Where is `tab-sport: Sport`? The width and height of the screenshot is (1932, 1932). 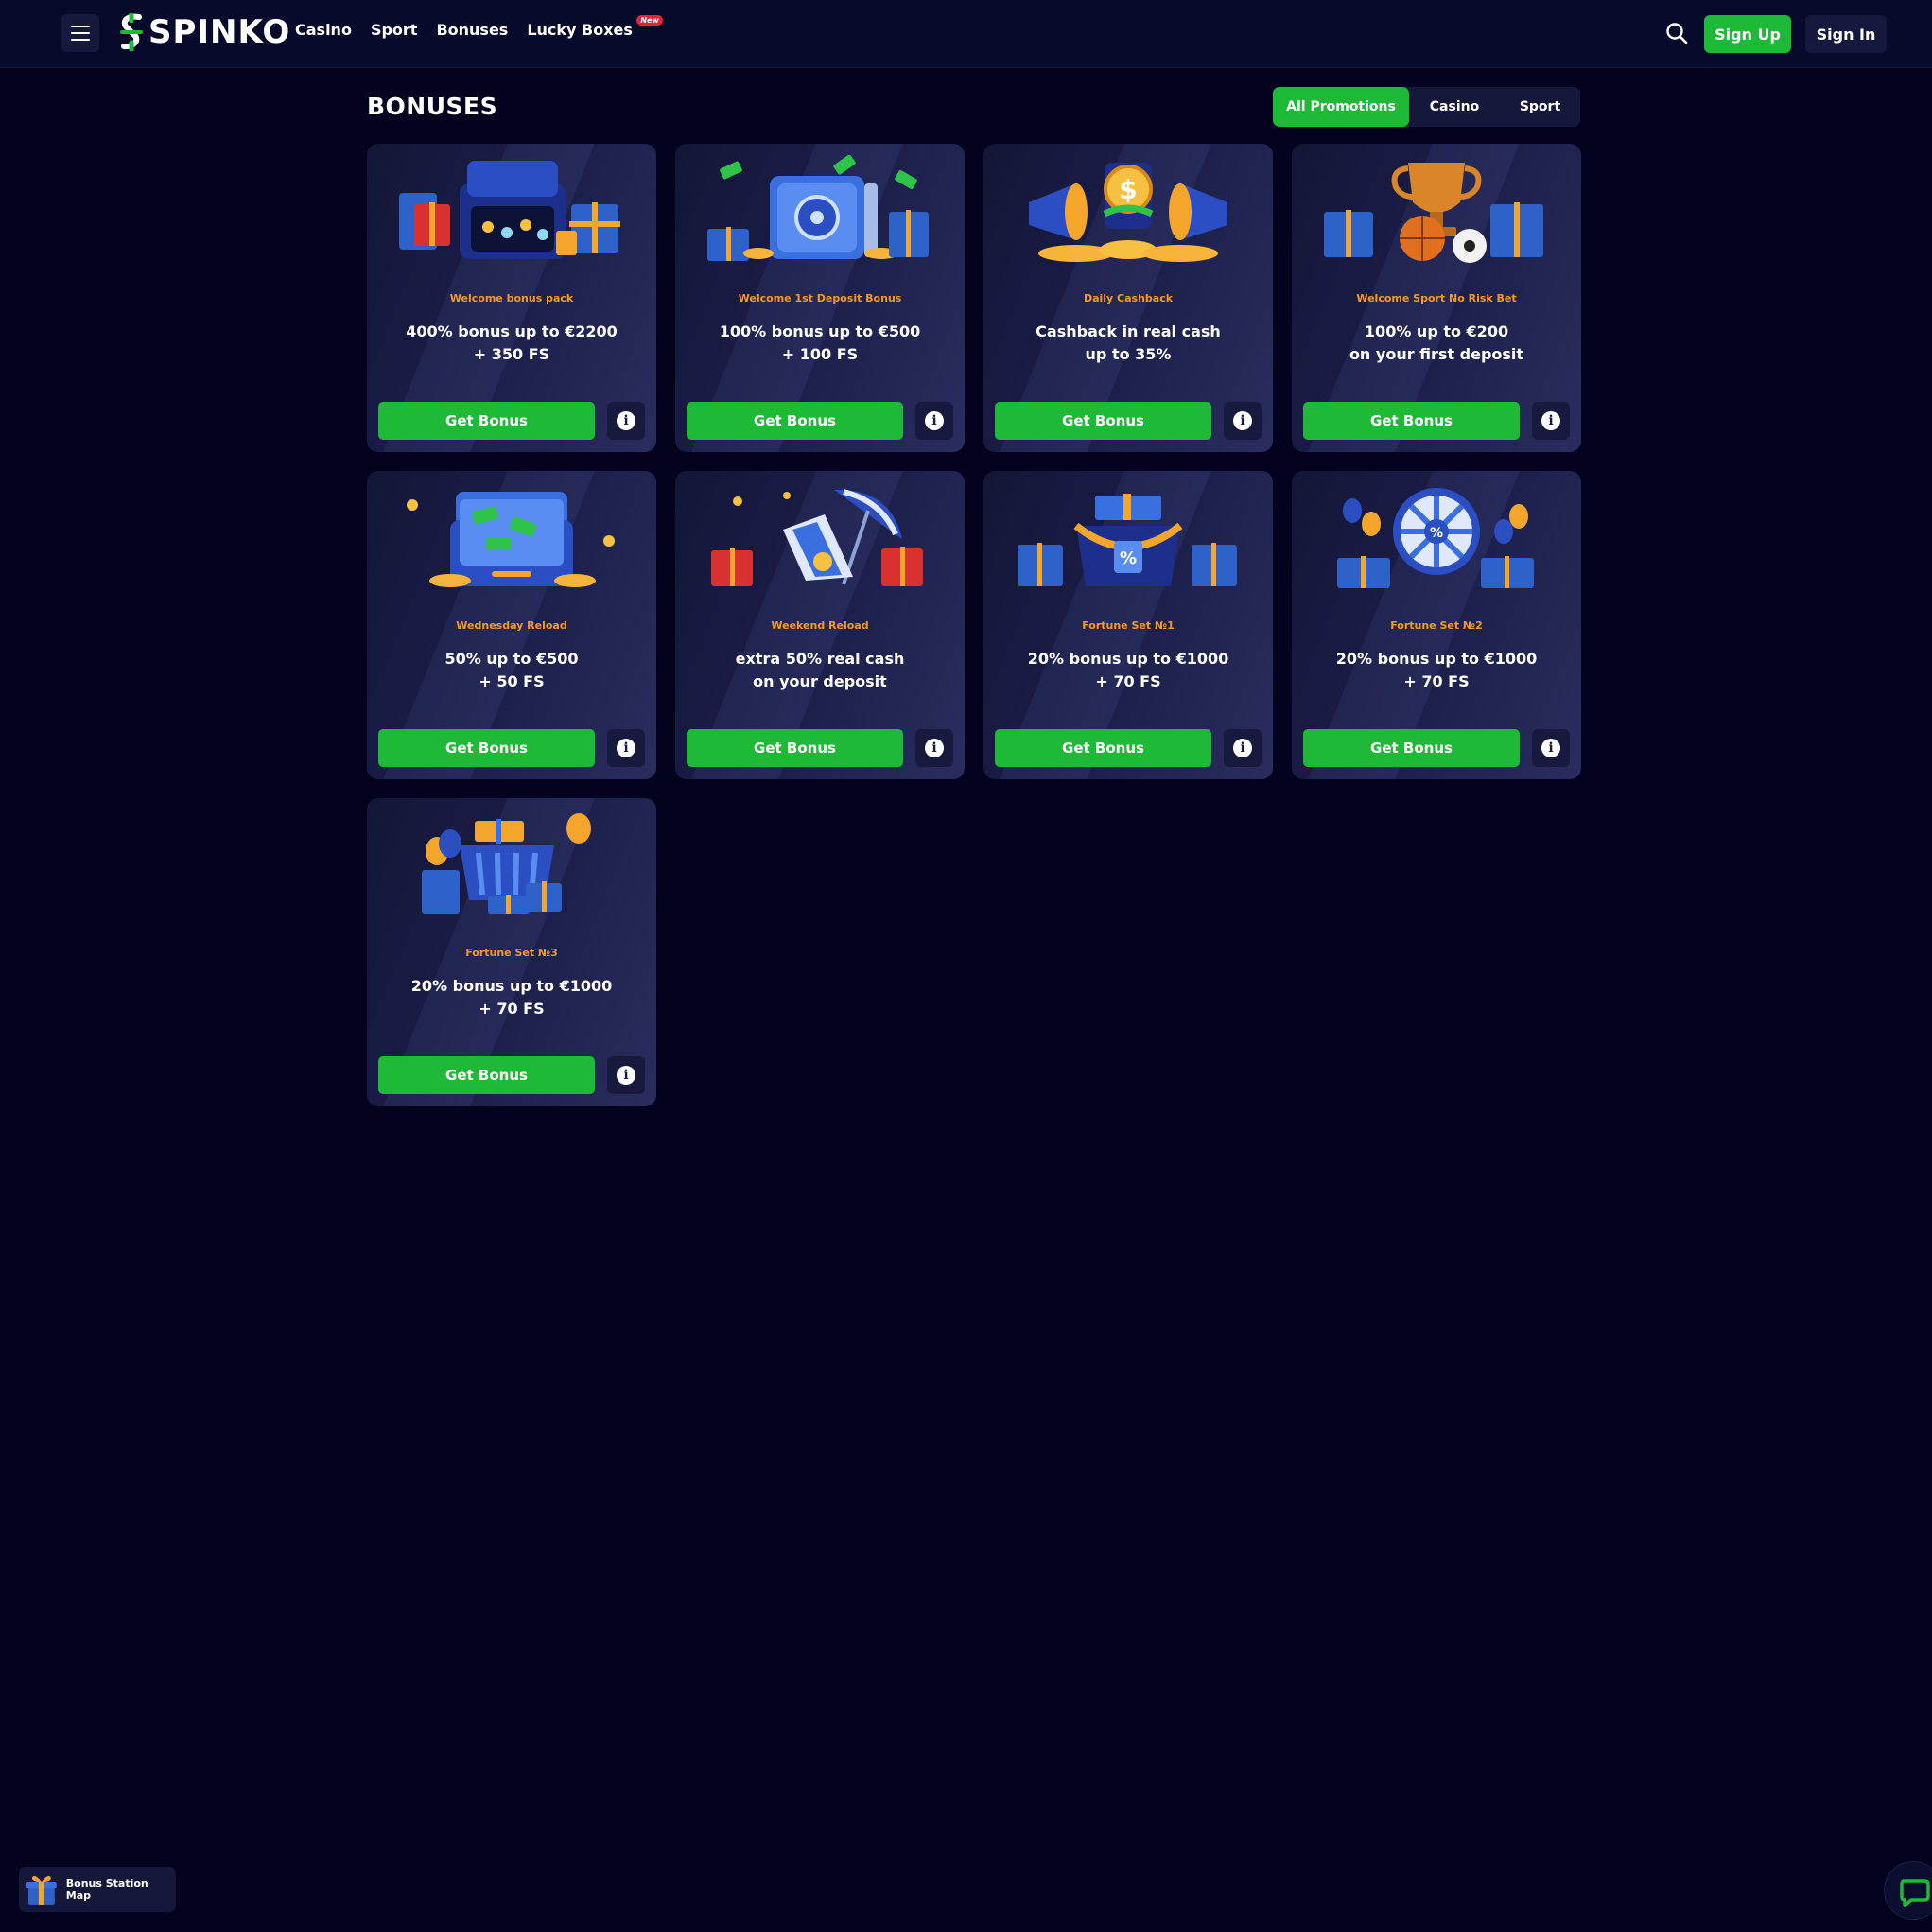
tab-sport: Sport is located at coordinates (1540, 107).